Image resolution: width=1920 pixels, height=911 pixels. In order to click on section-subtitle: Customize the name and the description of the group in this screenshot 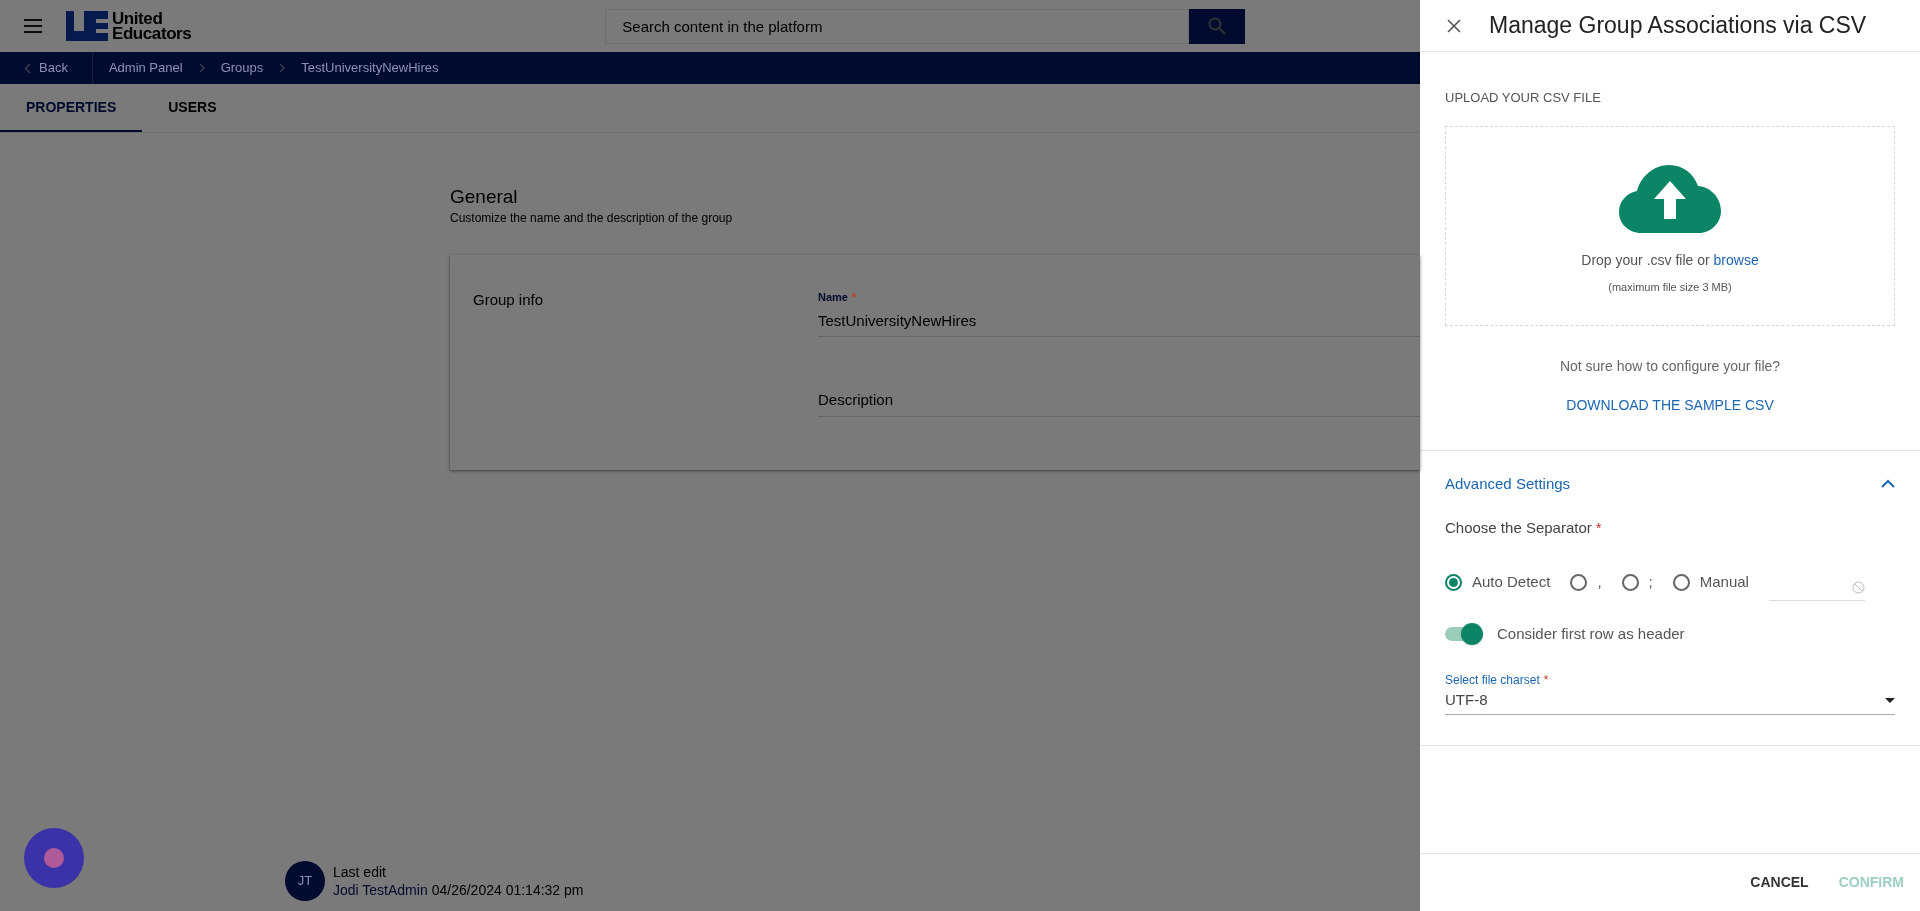, I will do `click(592, 218)`.